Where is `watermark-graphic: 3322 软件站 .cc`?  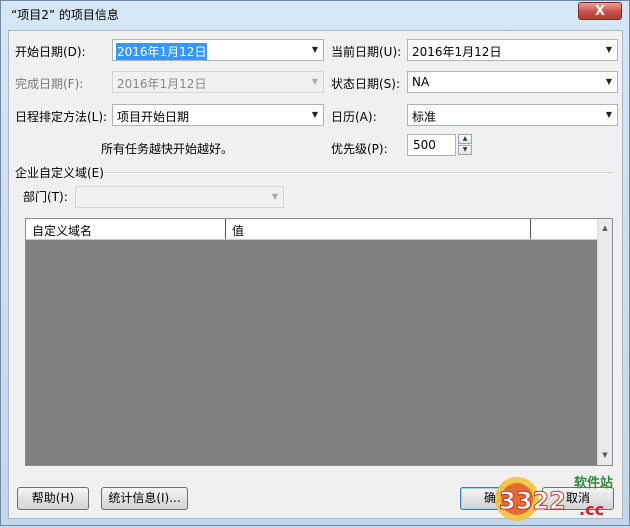 watermark-graphic: 3322 软件站 .cc is located at coordinates (554, 498).